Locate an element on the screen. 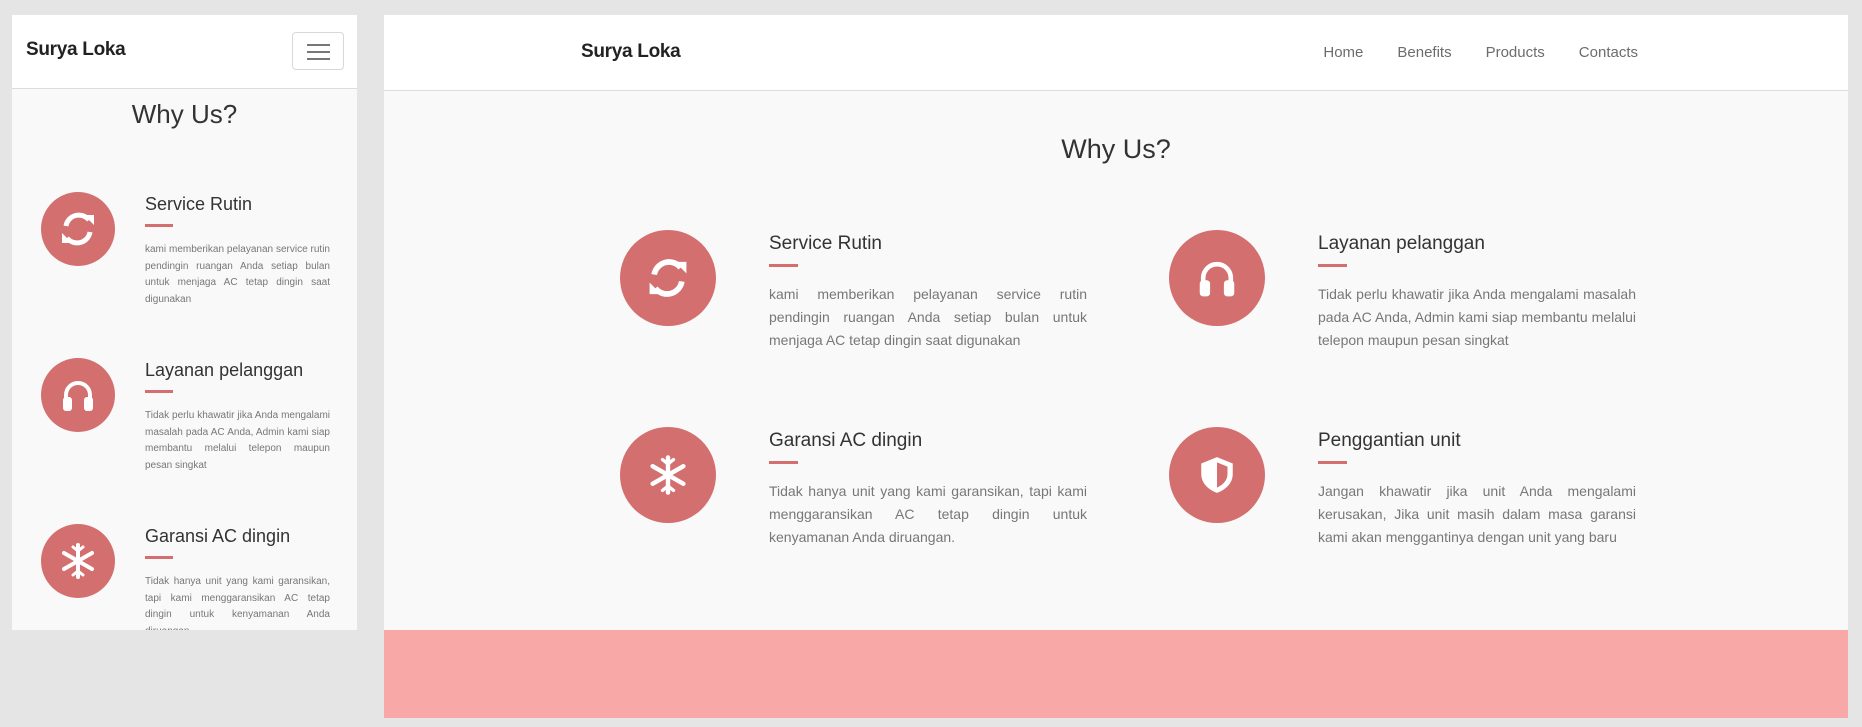 This screenshot has width=1862, height=727. nav-menu: Home Benefits Products Contacts is located at coordinates (1480, 52).